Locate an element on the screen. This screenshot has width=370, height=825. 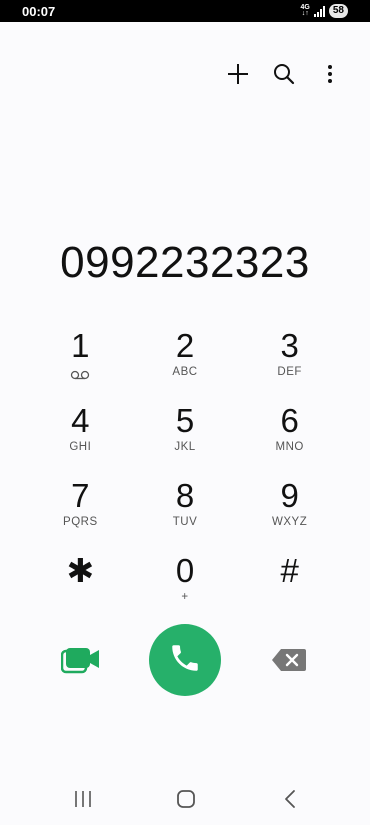
key-letters: DEF is located at coordinates (289, 372).